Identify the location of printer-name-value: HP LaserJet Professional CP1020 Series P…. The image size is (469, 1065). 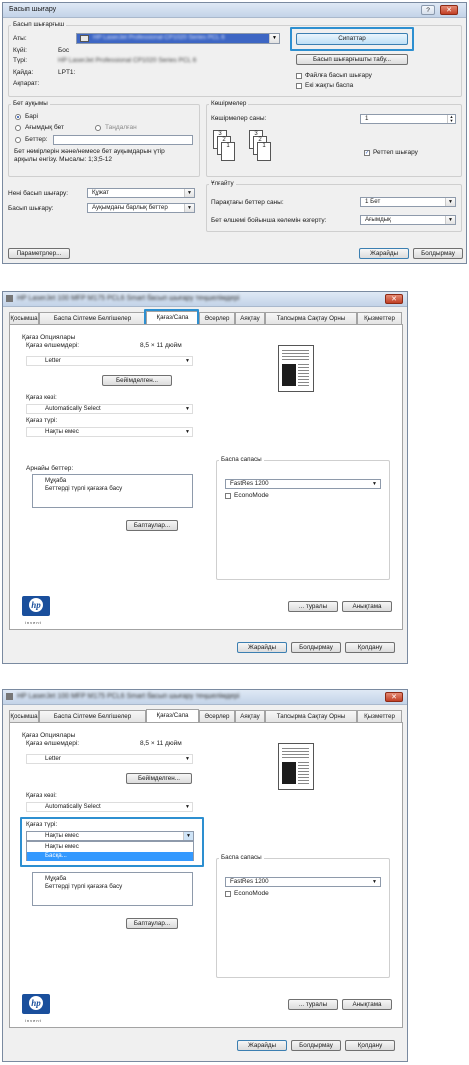
(159, 37).